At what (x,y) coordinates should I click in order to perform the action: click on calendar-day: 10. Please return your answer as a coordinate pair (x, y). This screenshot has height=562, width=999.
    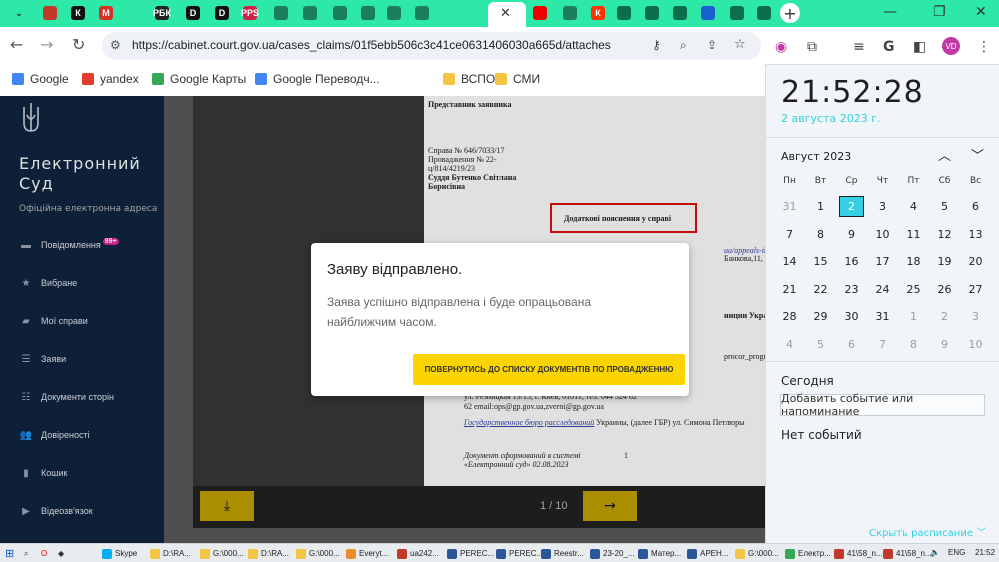
    Looking at the image, I should click on (882, 234).